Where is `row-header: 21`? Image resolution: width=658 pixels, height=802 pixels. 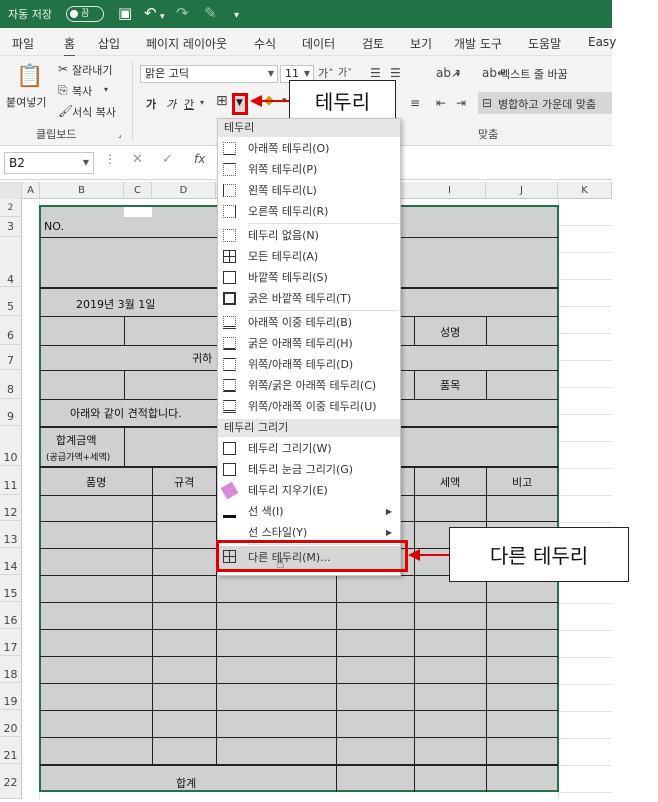 row-header: 21 is located at coordinates (11, 750).